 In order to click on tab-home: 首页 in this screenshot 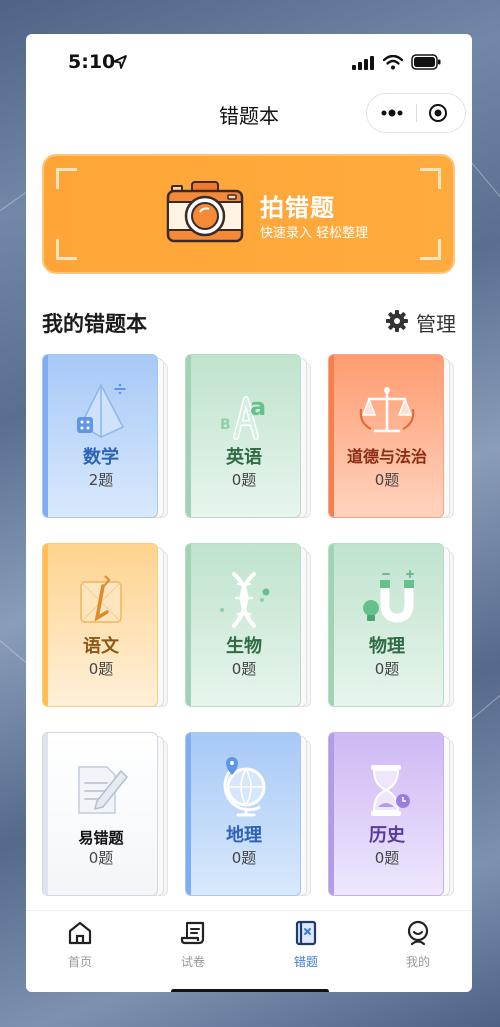, I will do `click(80, 944)`.